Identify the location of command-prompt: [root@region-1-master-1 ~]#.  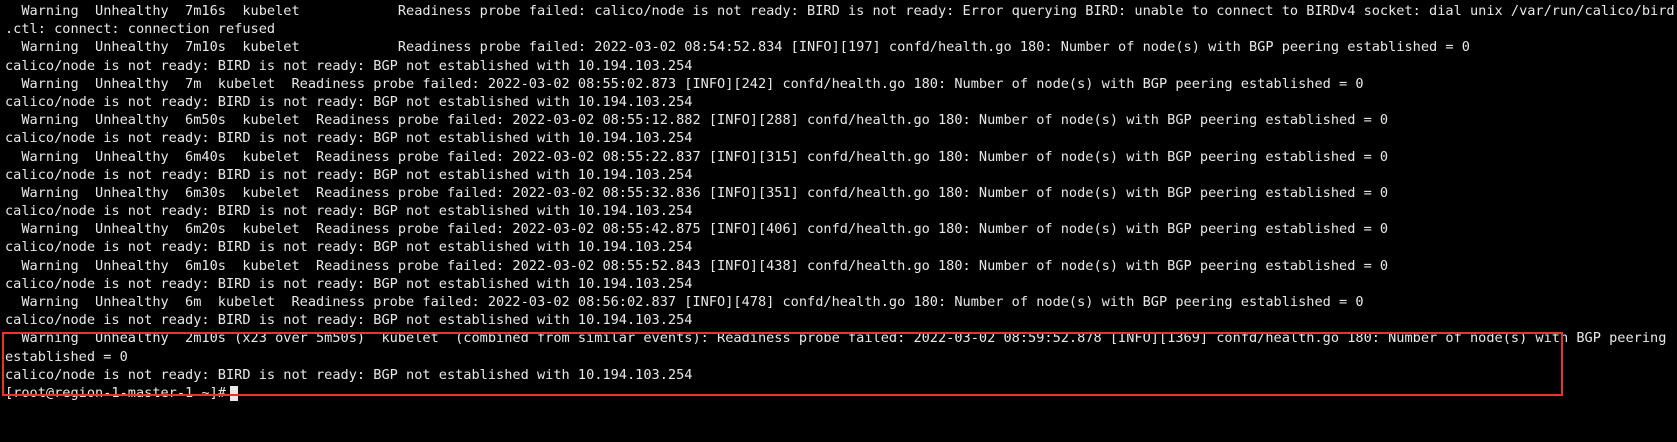
(838, 393).